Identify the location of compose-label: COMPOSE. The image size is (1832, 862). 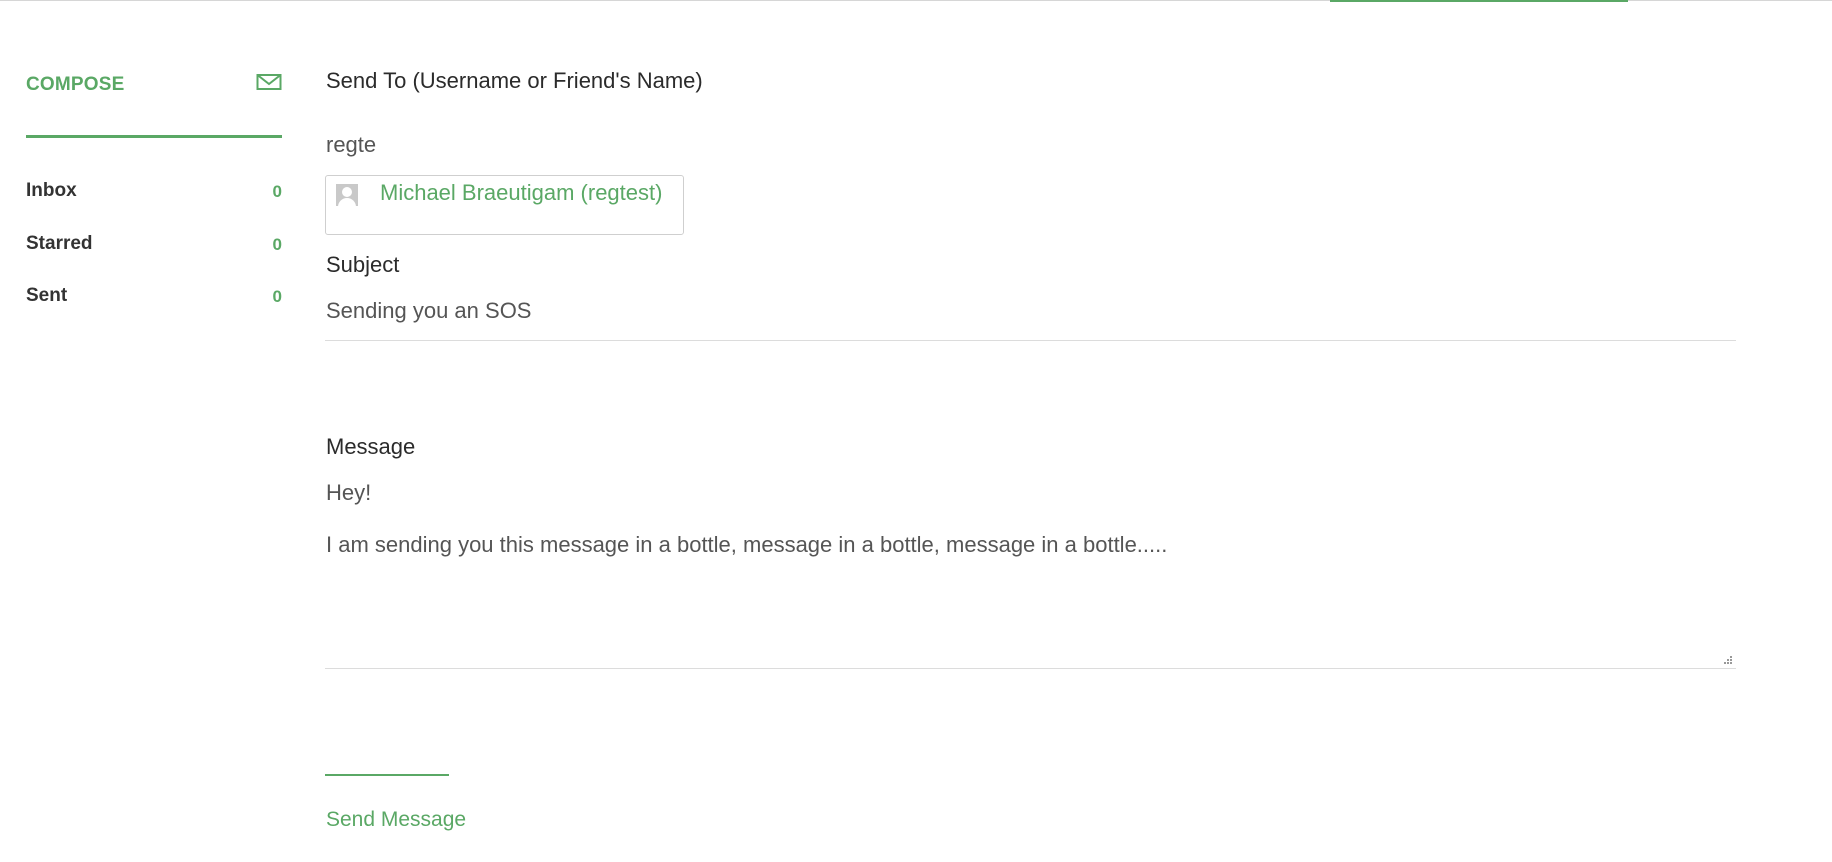
(75, 84).